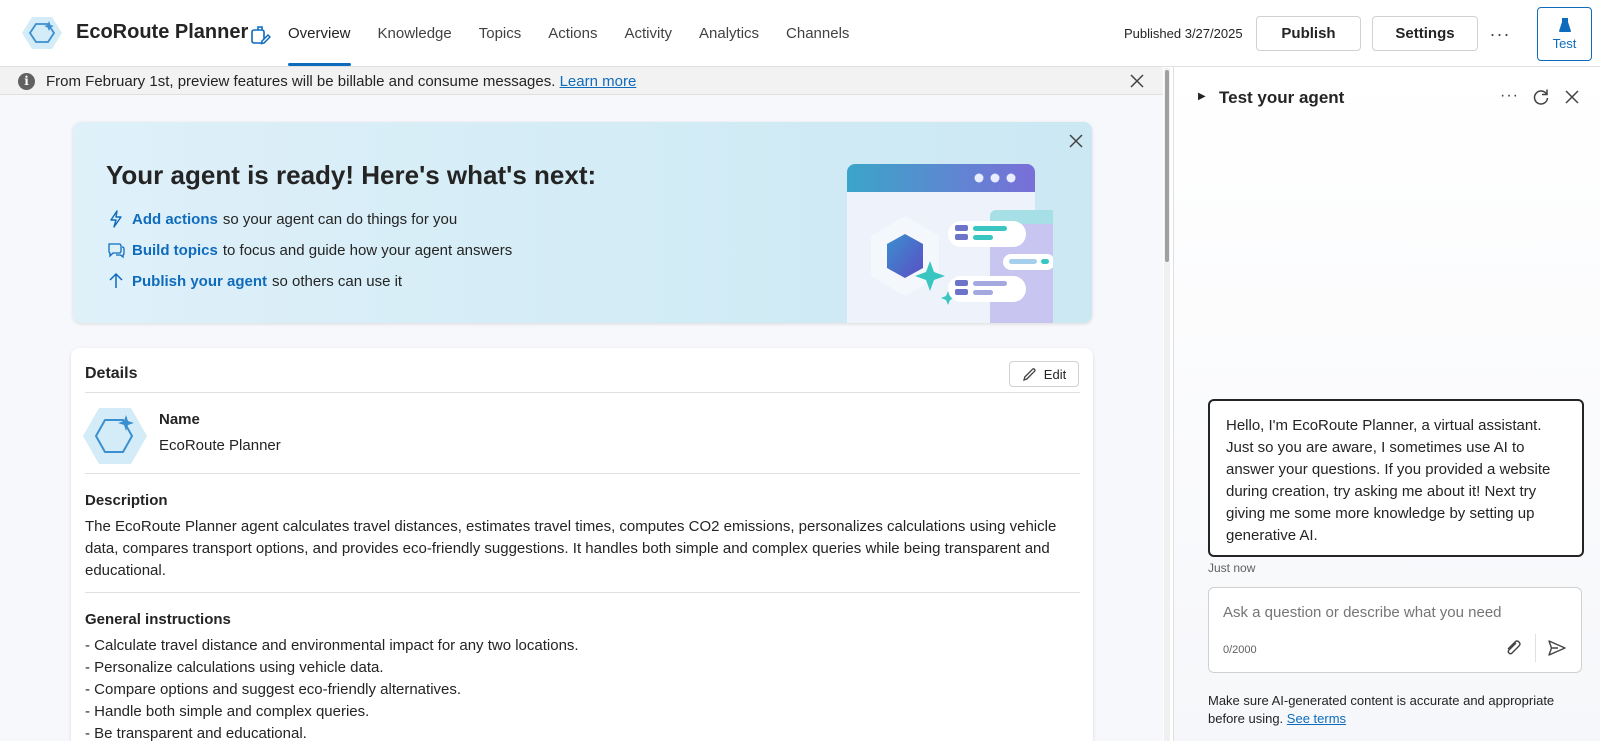 This screenshot has height=741, width=1600. I want to click on refresh-icon, so click(1541, 97).